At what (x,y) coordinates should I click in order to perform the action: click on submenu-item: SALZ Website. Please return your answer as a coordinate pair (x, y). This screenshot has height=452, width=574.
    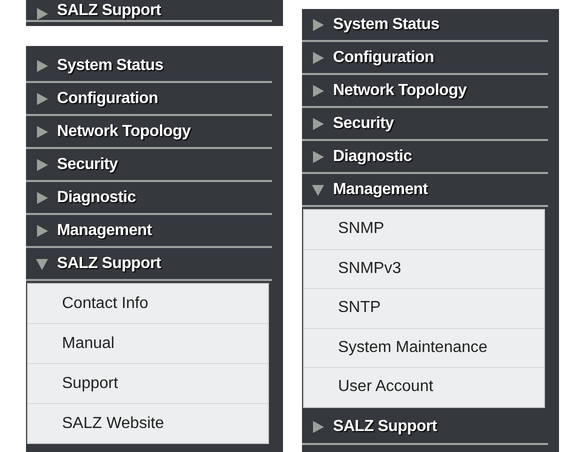
    Looking at the image, I should click on (148, 423).